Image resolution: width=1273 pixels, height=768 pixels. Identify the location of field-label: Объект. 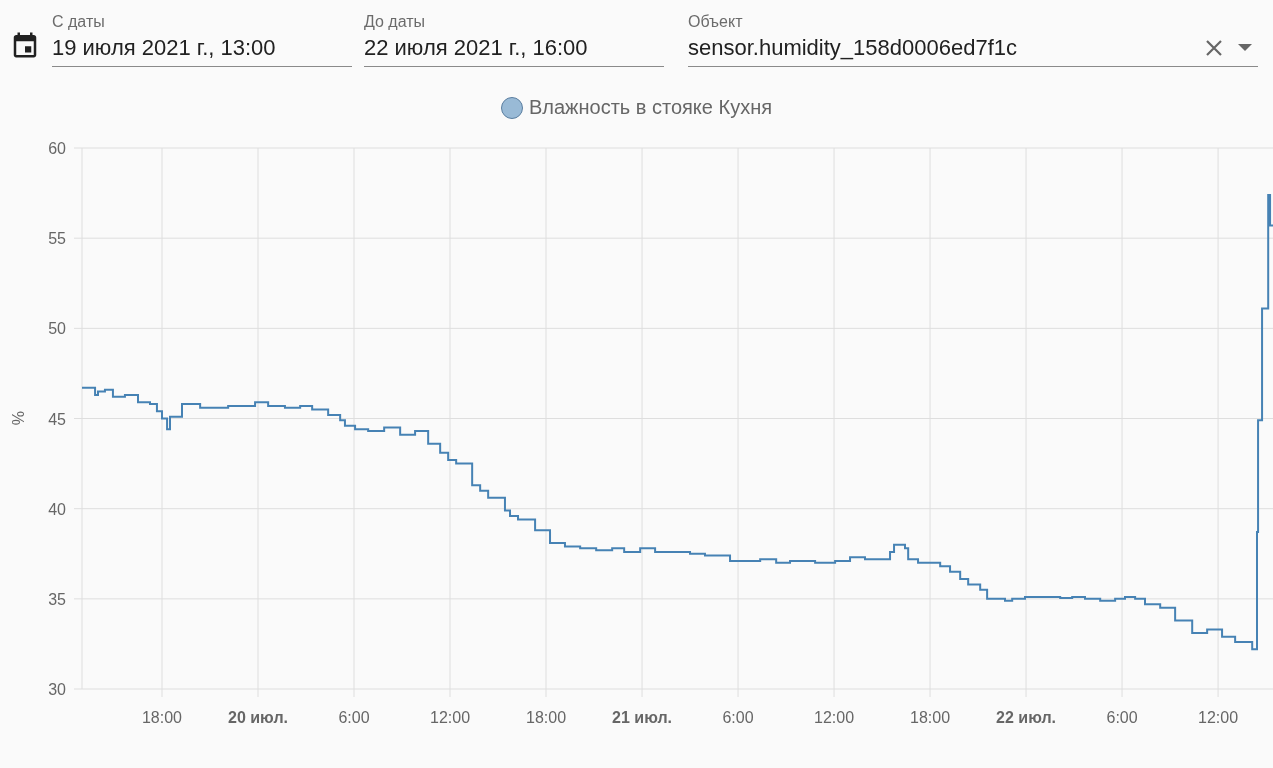
(716, 22).